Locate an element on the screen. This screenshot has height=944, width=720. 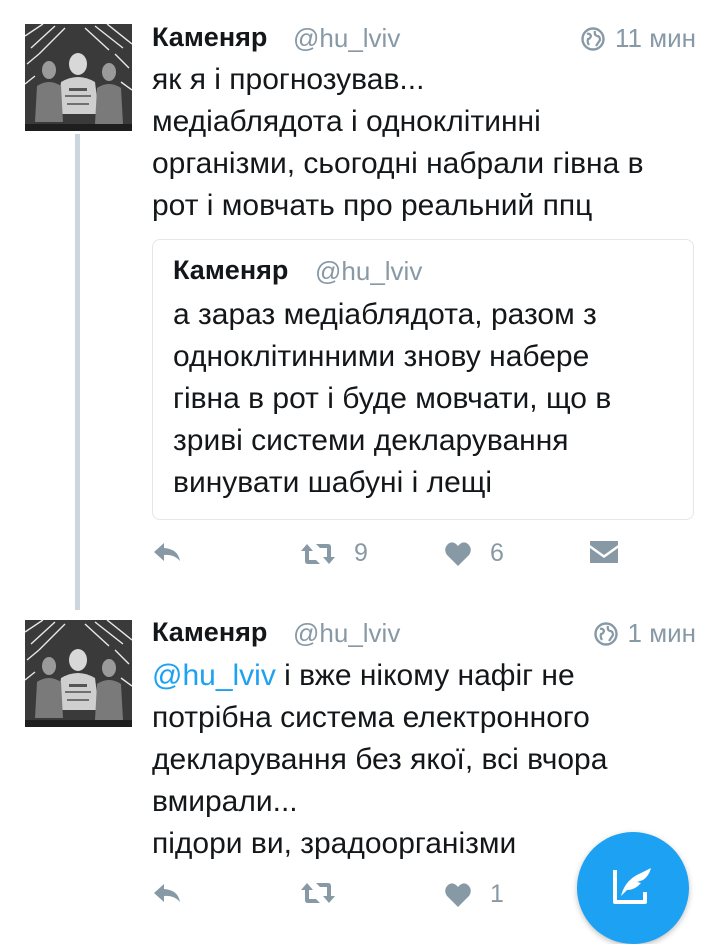
quoted-author-handle: @hu_lviv is located at coordinates (369, 271).